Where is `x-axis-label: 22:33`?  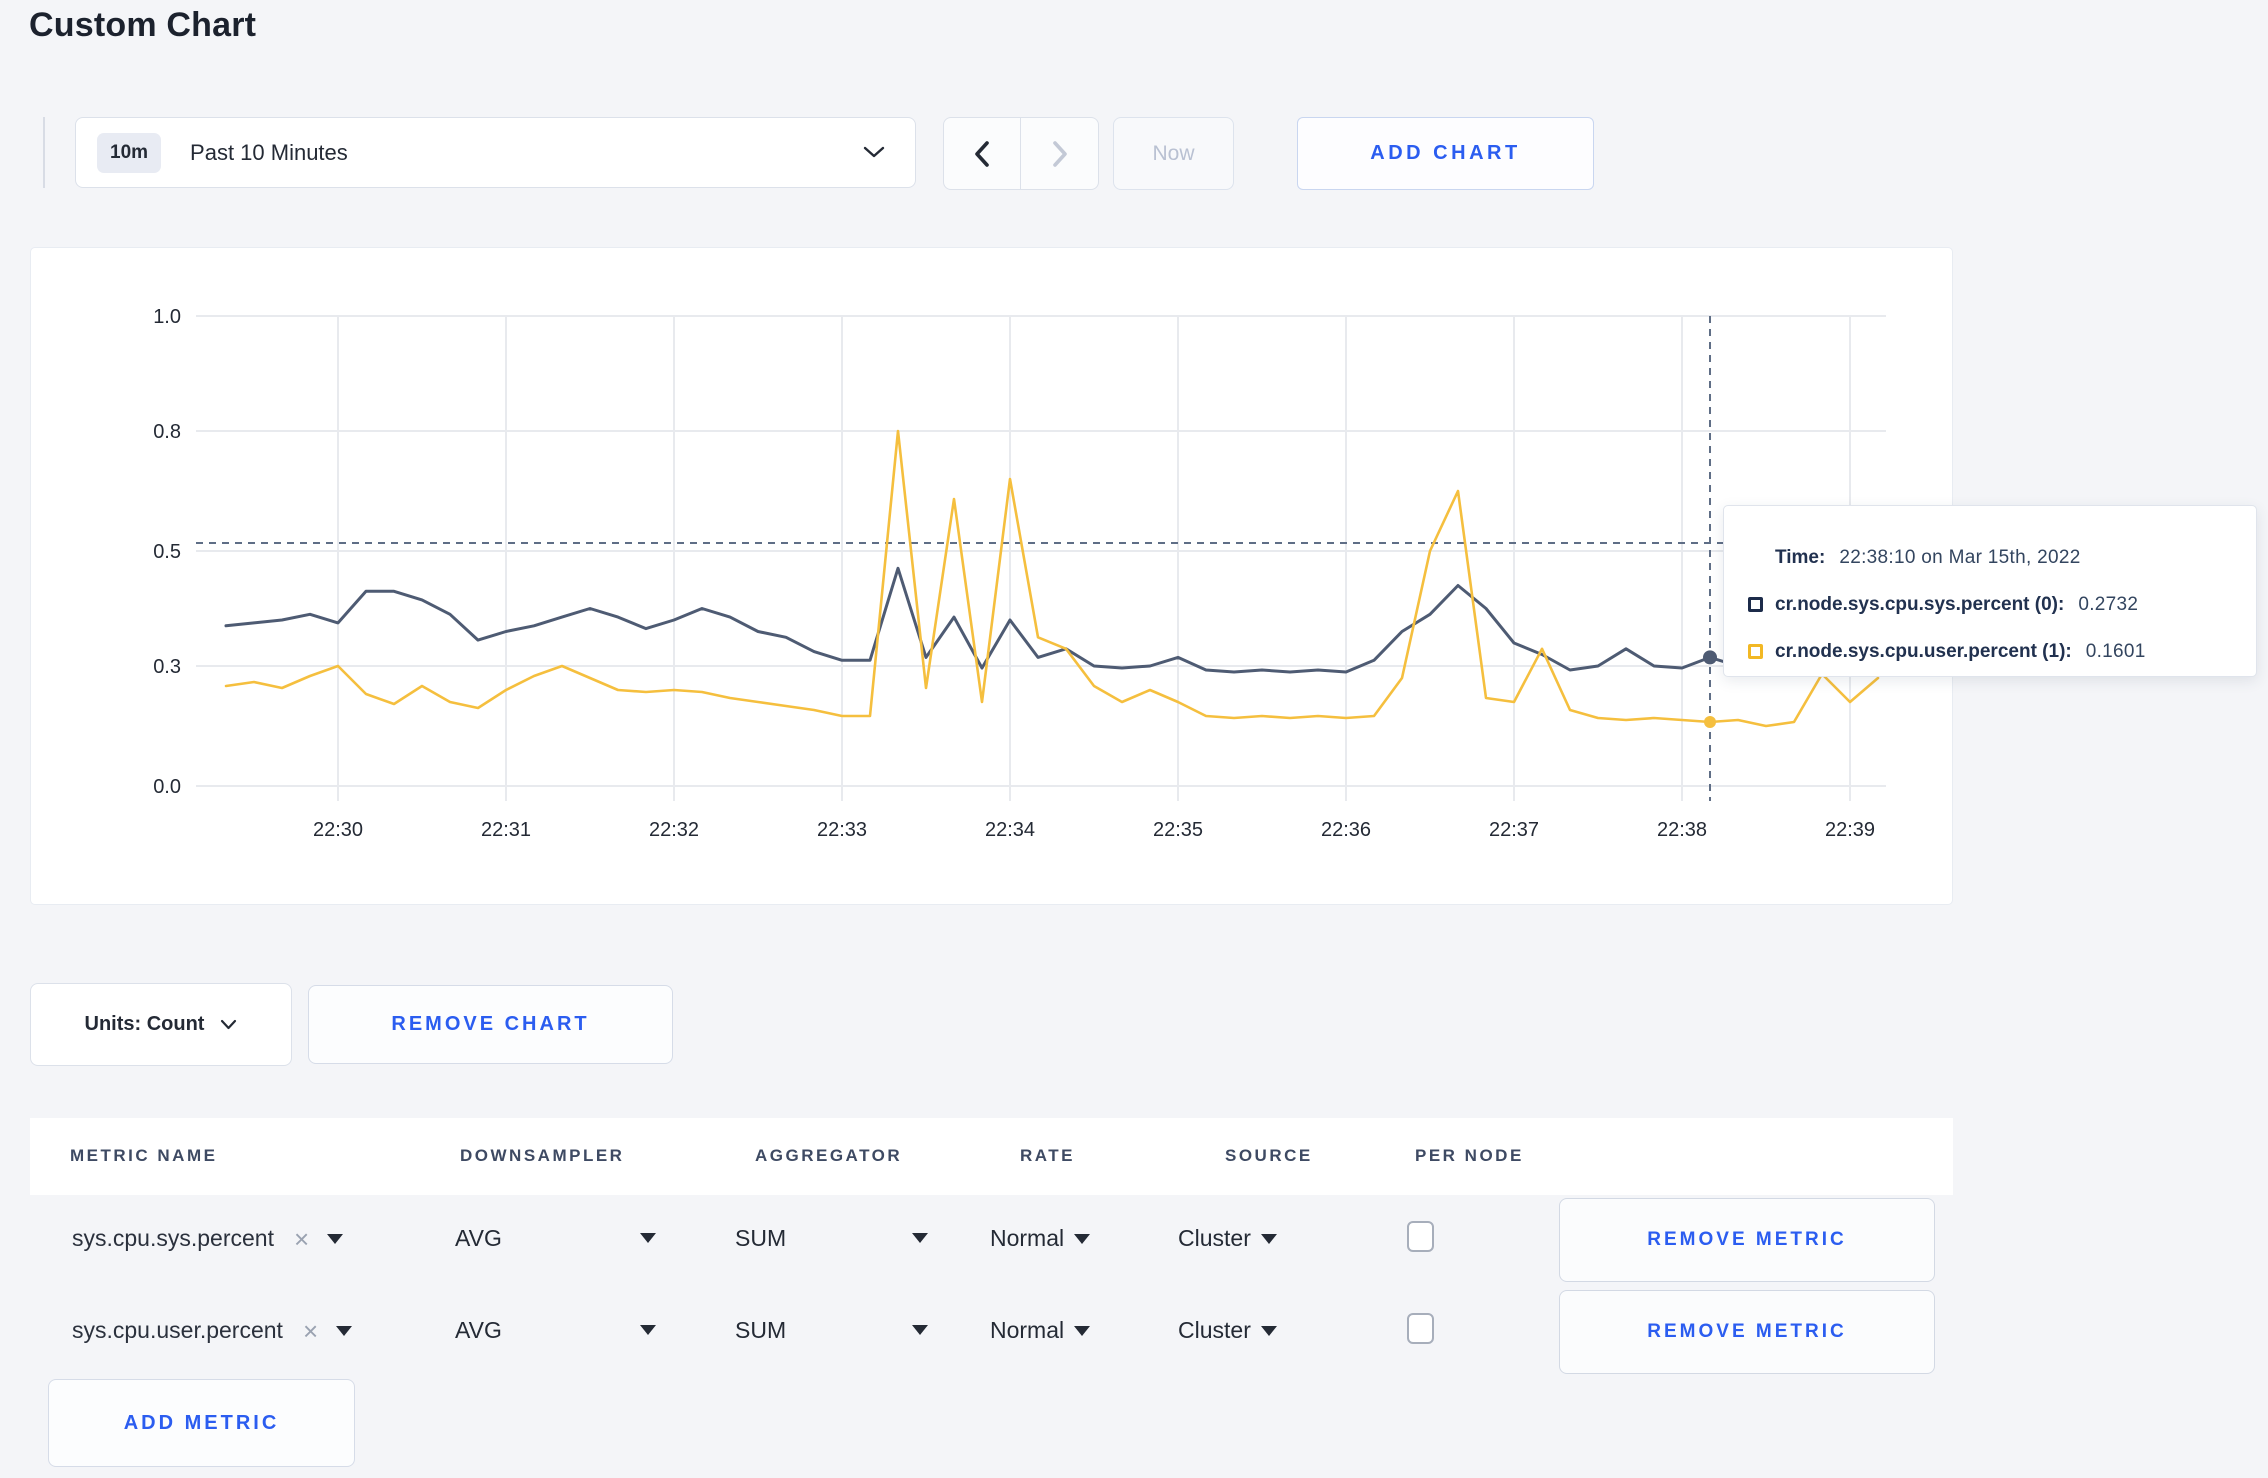
x-axis-label: 22:33 is located at coordinates (842, 830).